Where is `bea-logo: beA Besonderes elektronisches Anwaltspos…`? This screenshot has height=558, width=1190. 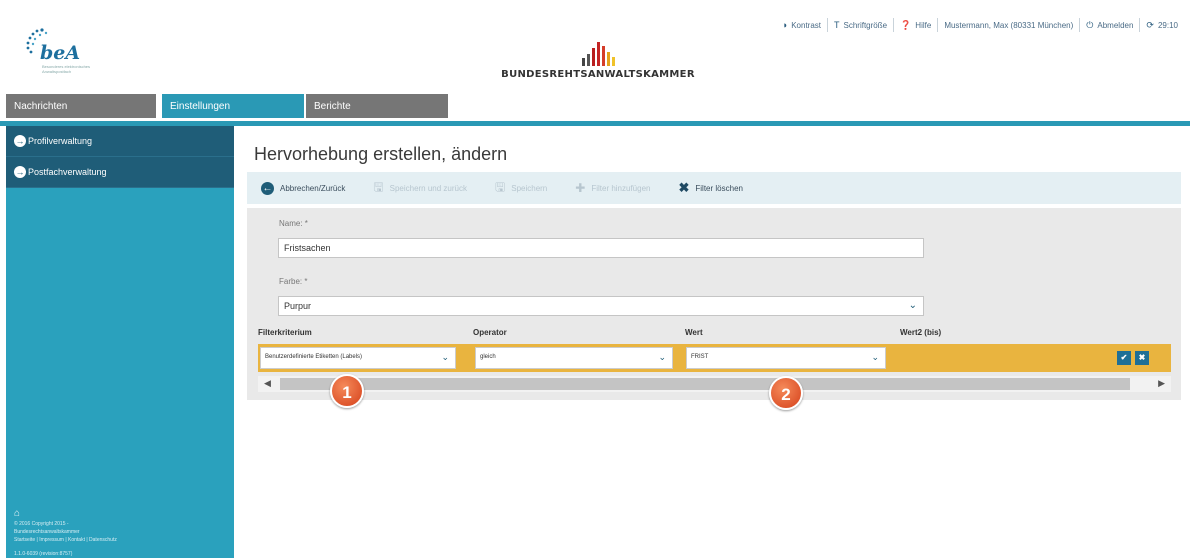 bea-logo: beA Besonderes elektronisches Anwaltspos… is located at coordinates (65, 50).